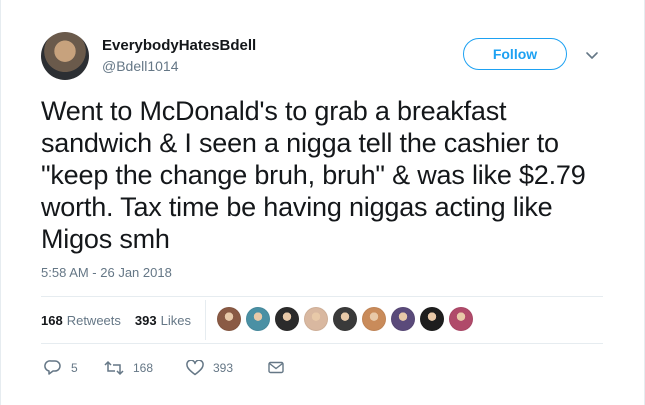 The width and height of the screenshot is (645, 405). What do you see at coordinates (140, 66) in the screenshot?
I see `user-handle: @Bdell1014` at bounding box center [140, 66].